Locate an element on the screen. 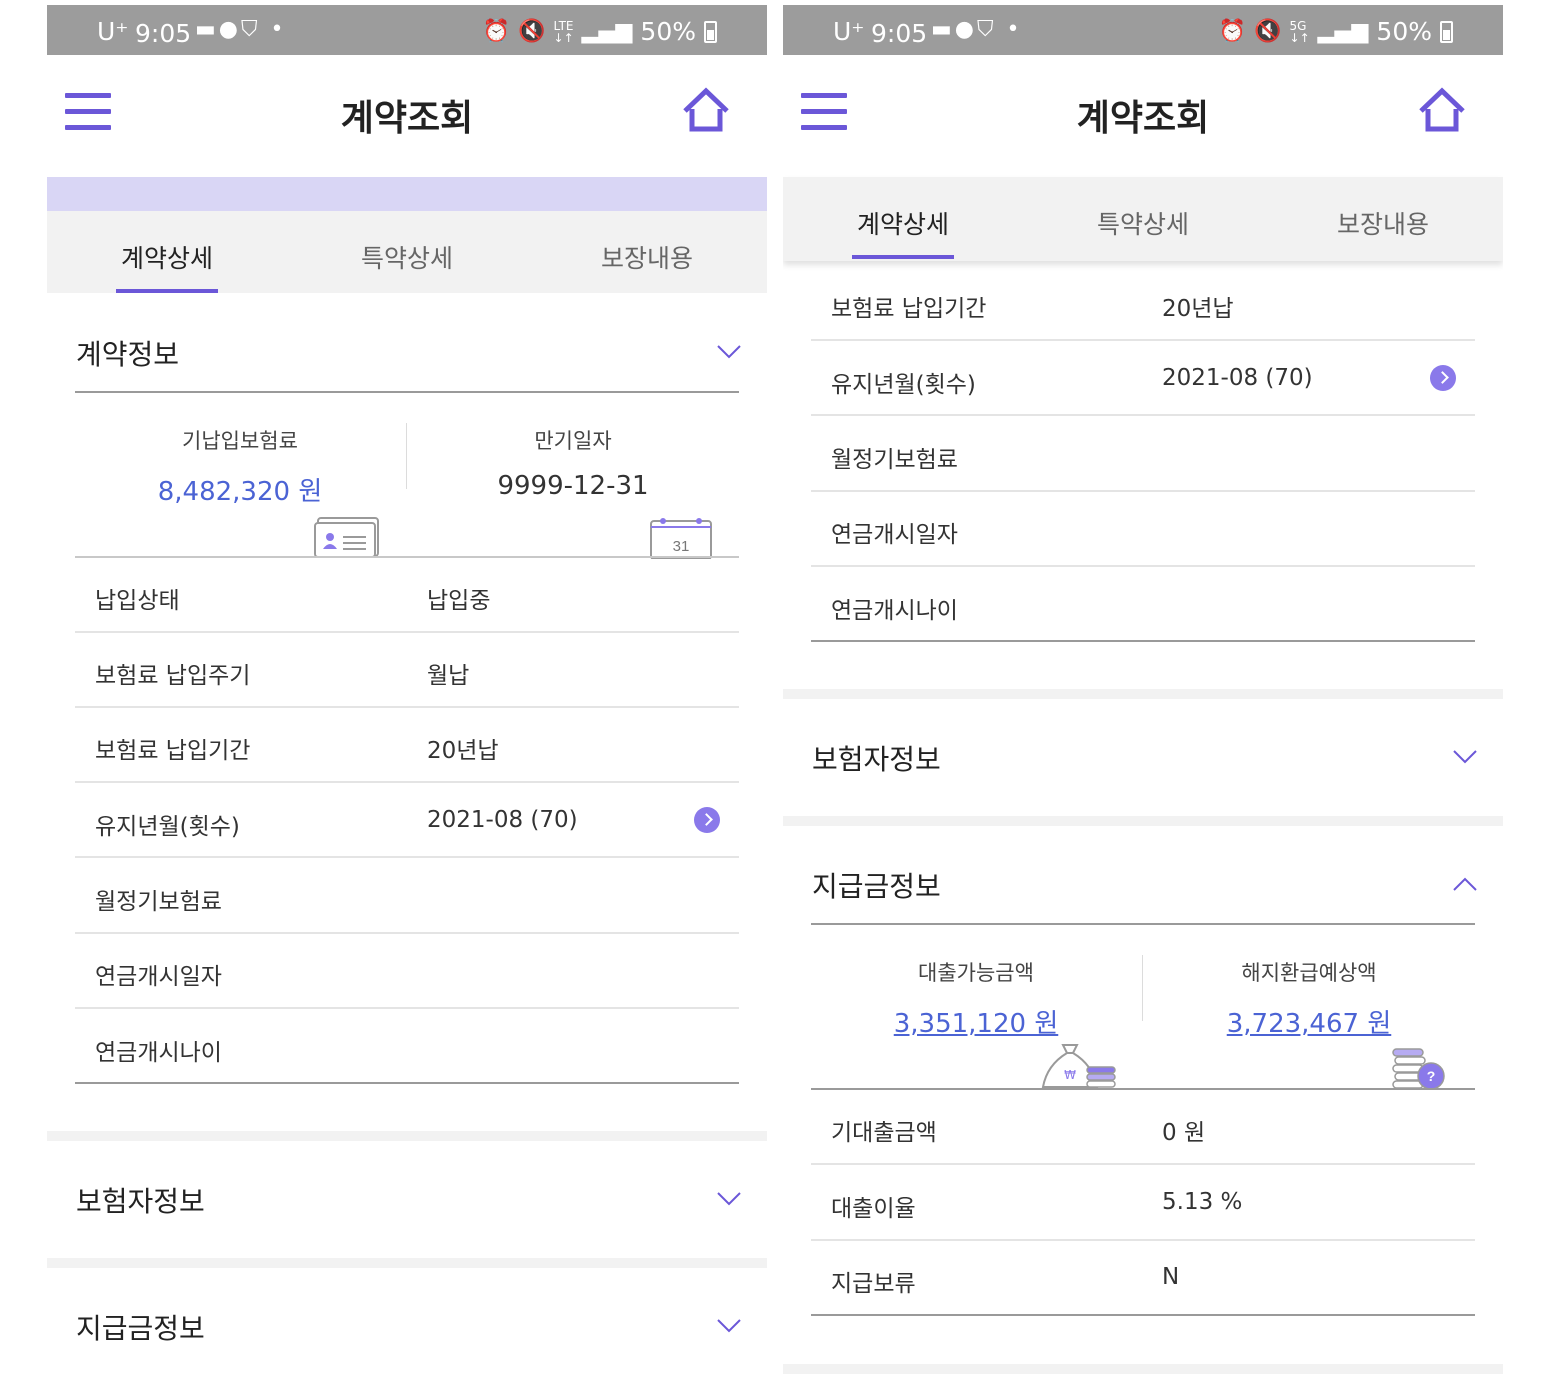 The width and height of the screenshot is (1548, 1376). tab-header-strip is located at coordinates (407, 194).